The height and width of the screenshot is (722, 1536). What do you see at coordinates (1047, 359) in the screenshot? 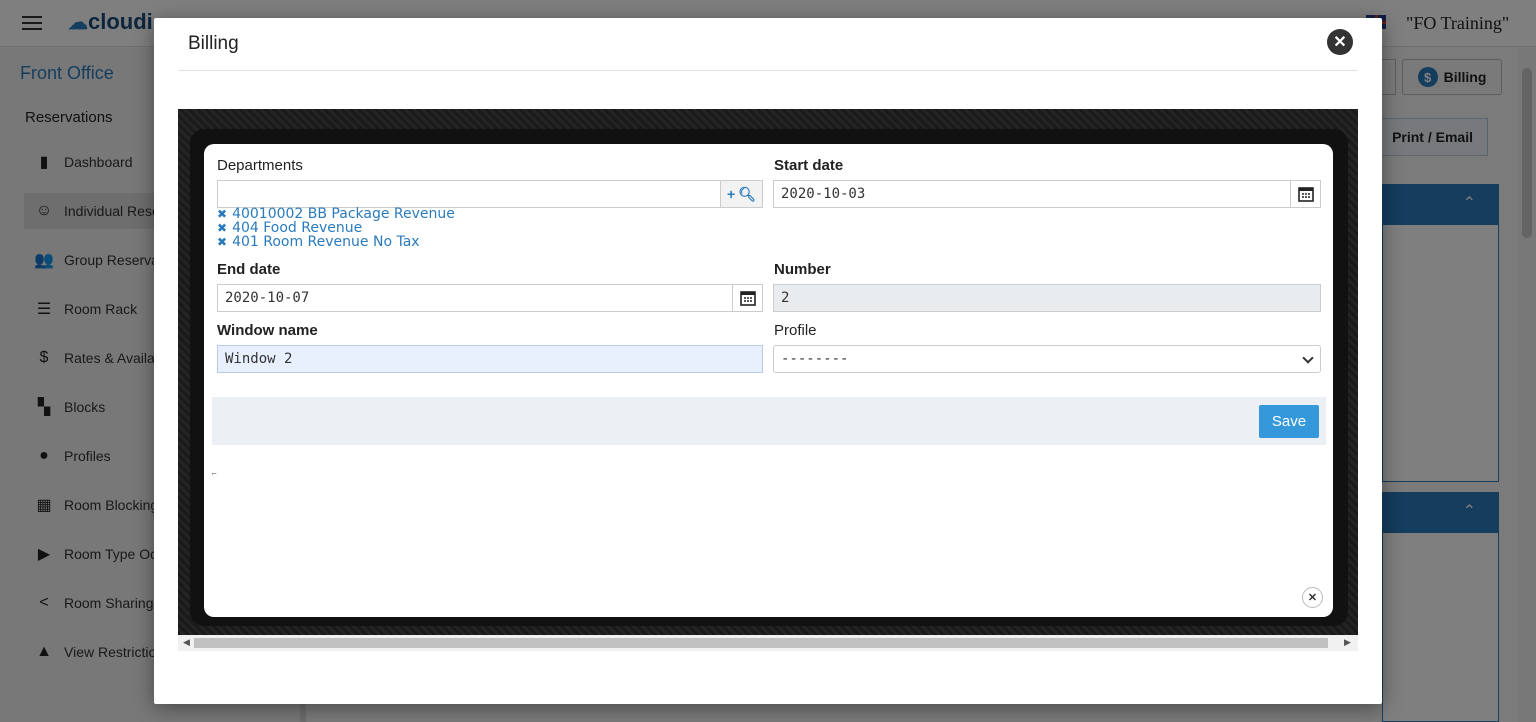
I see `profile-select: --------` at bounding box center [1047, 359].